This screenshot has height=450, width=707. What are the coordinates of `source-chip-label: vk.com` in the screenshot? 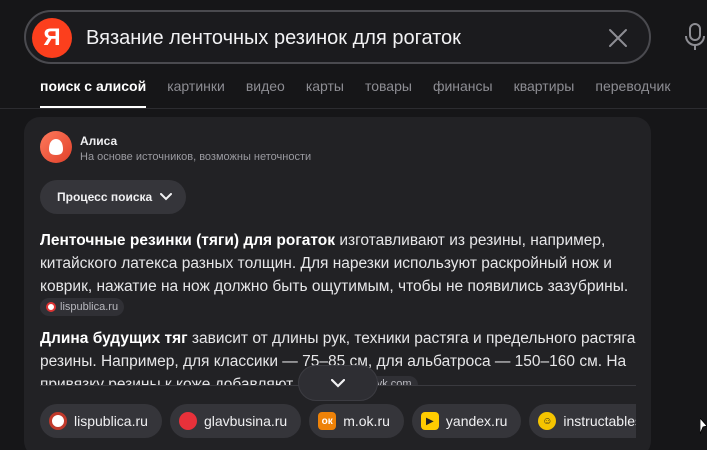 It's located at (394, 381).